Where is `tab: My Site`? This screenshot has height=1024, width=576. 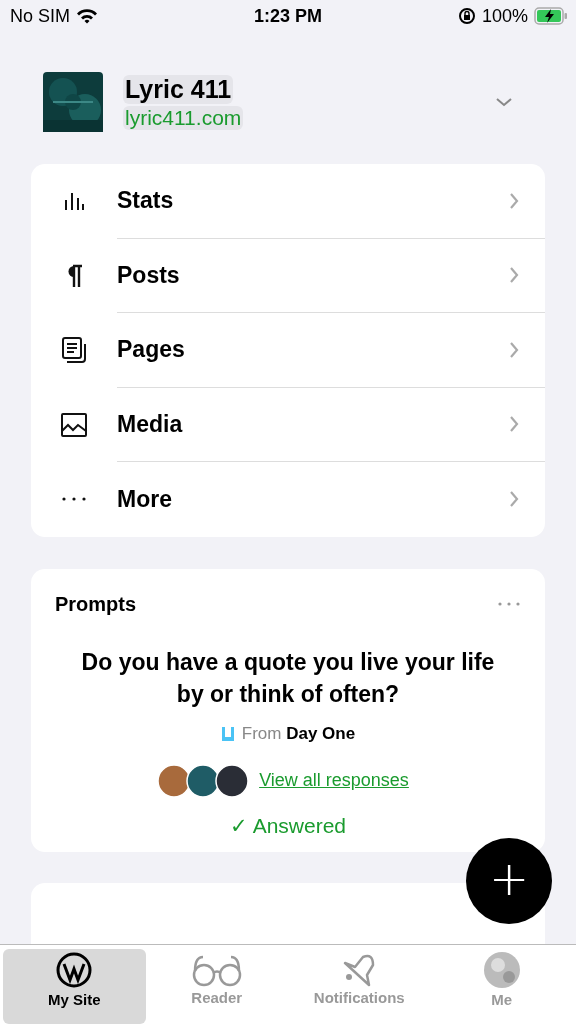
tab: My Site is located at coordinates (74, 986).